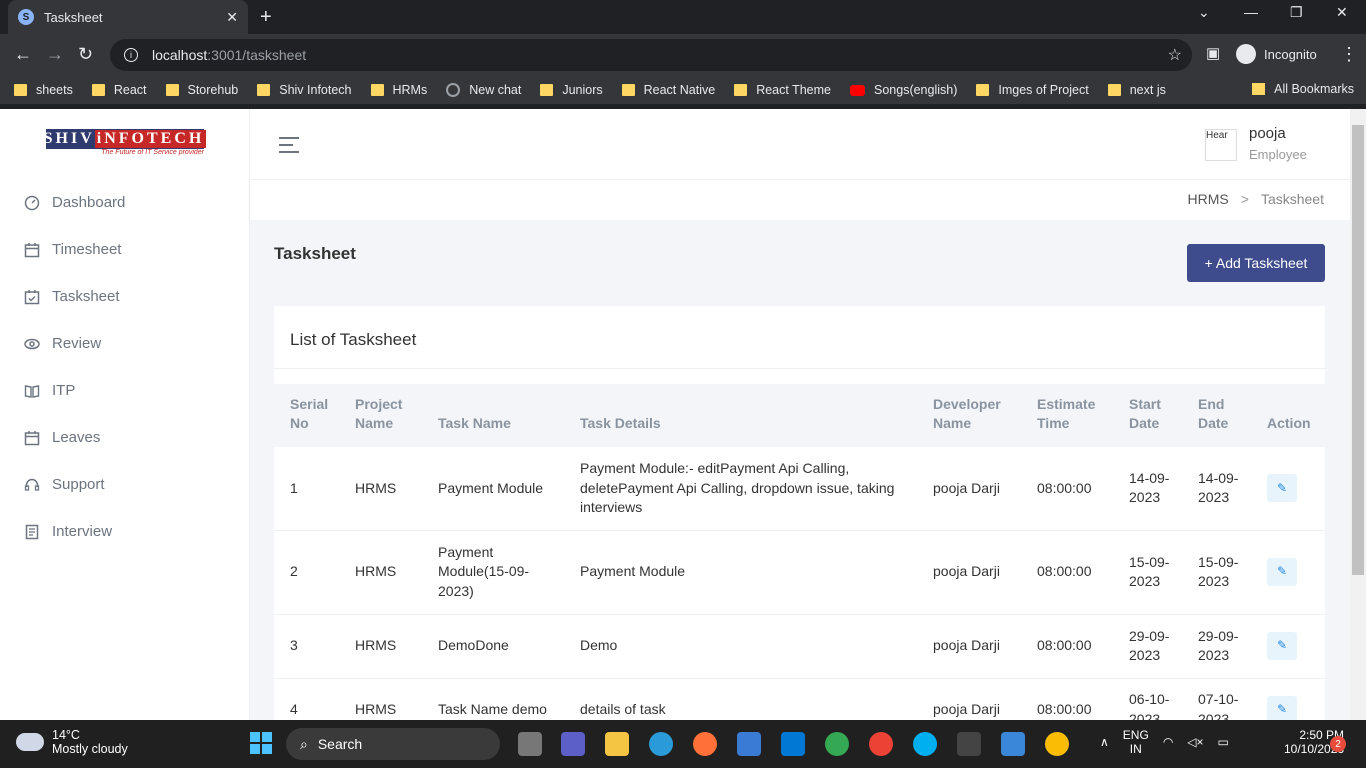  I want to click on bookmark-item: React Theme, so click(782, 90).